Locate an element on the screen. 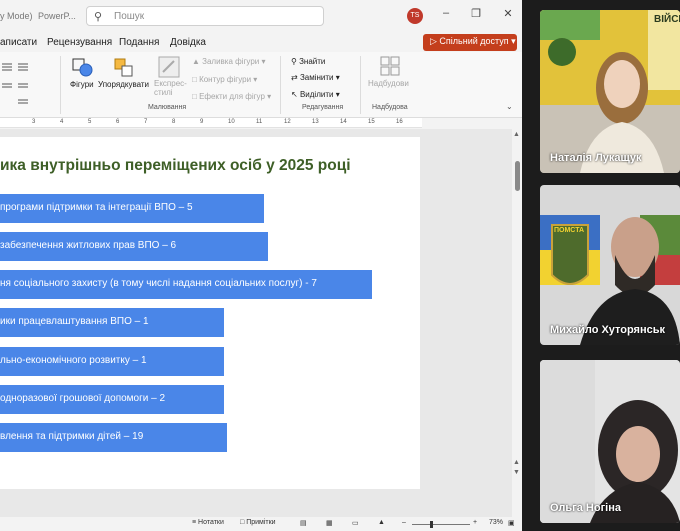 The height and width of the screenshot is (531, 680). bar-item: влення та підтримки дітей – 19 is located at coordinates (113, 437).